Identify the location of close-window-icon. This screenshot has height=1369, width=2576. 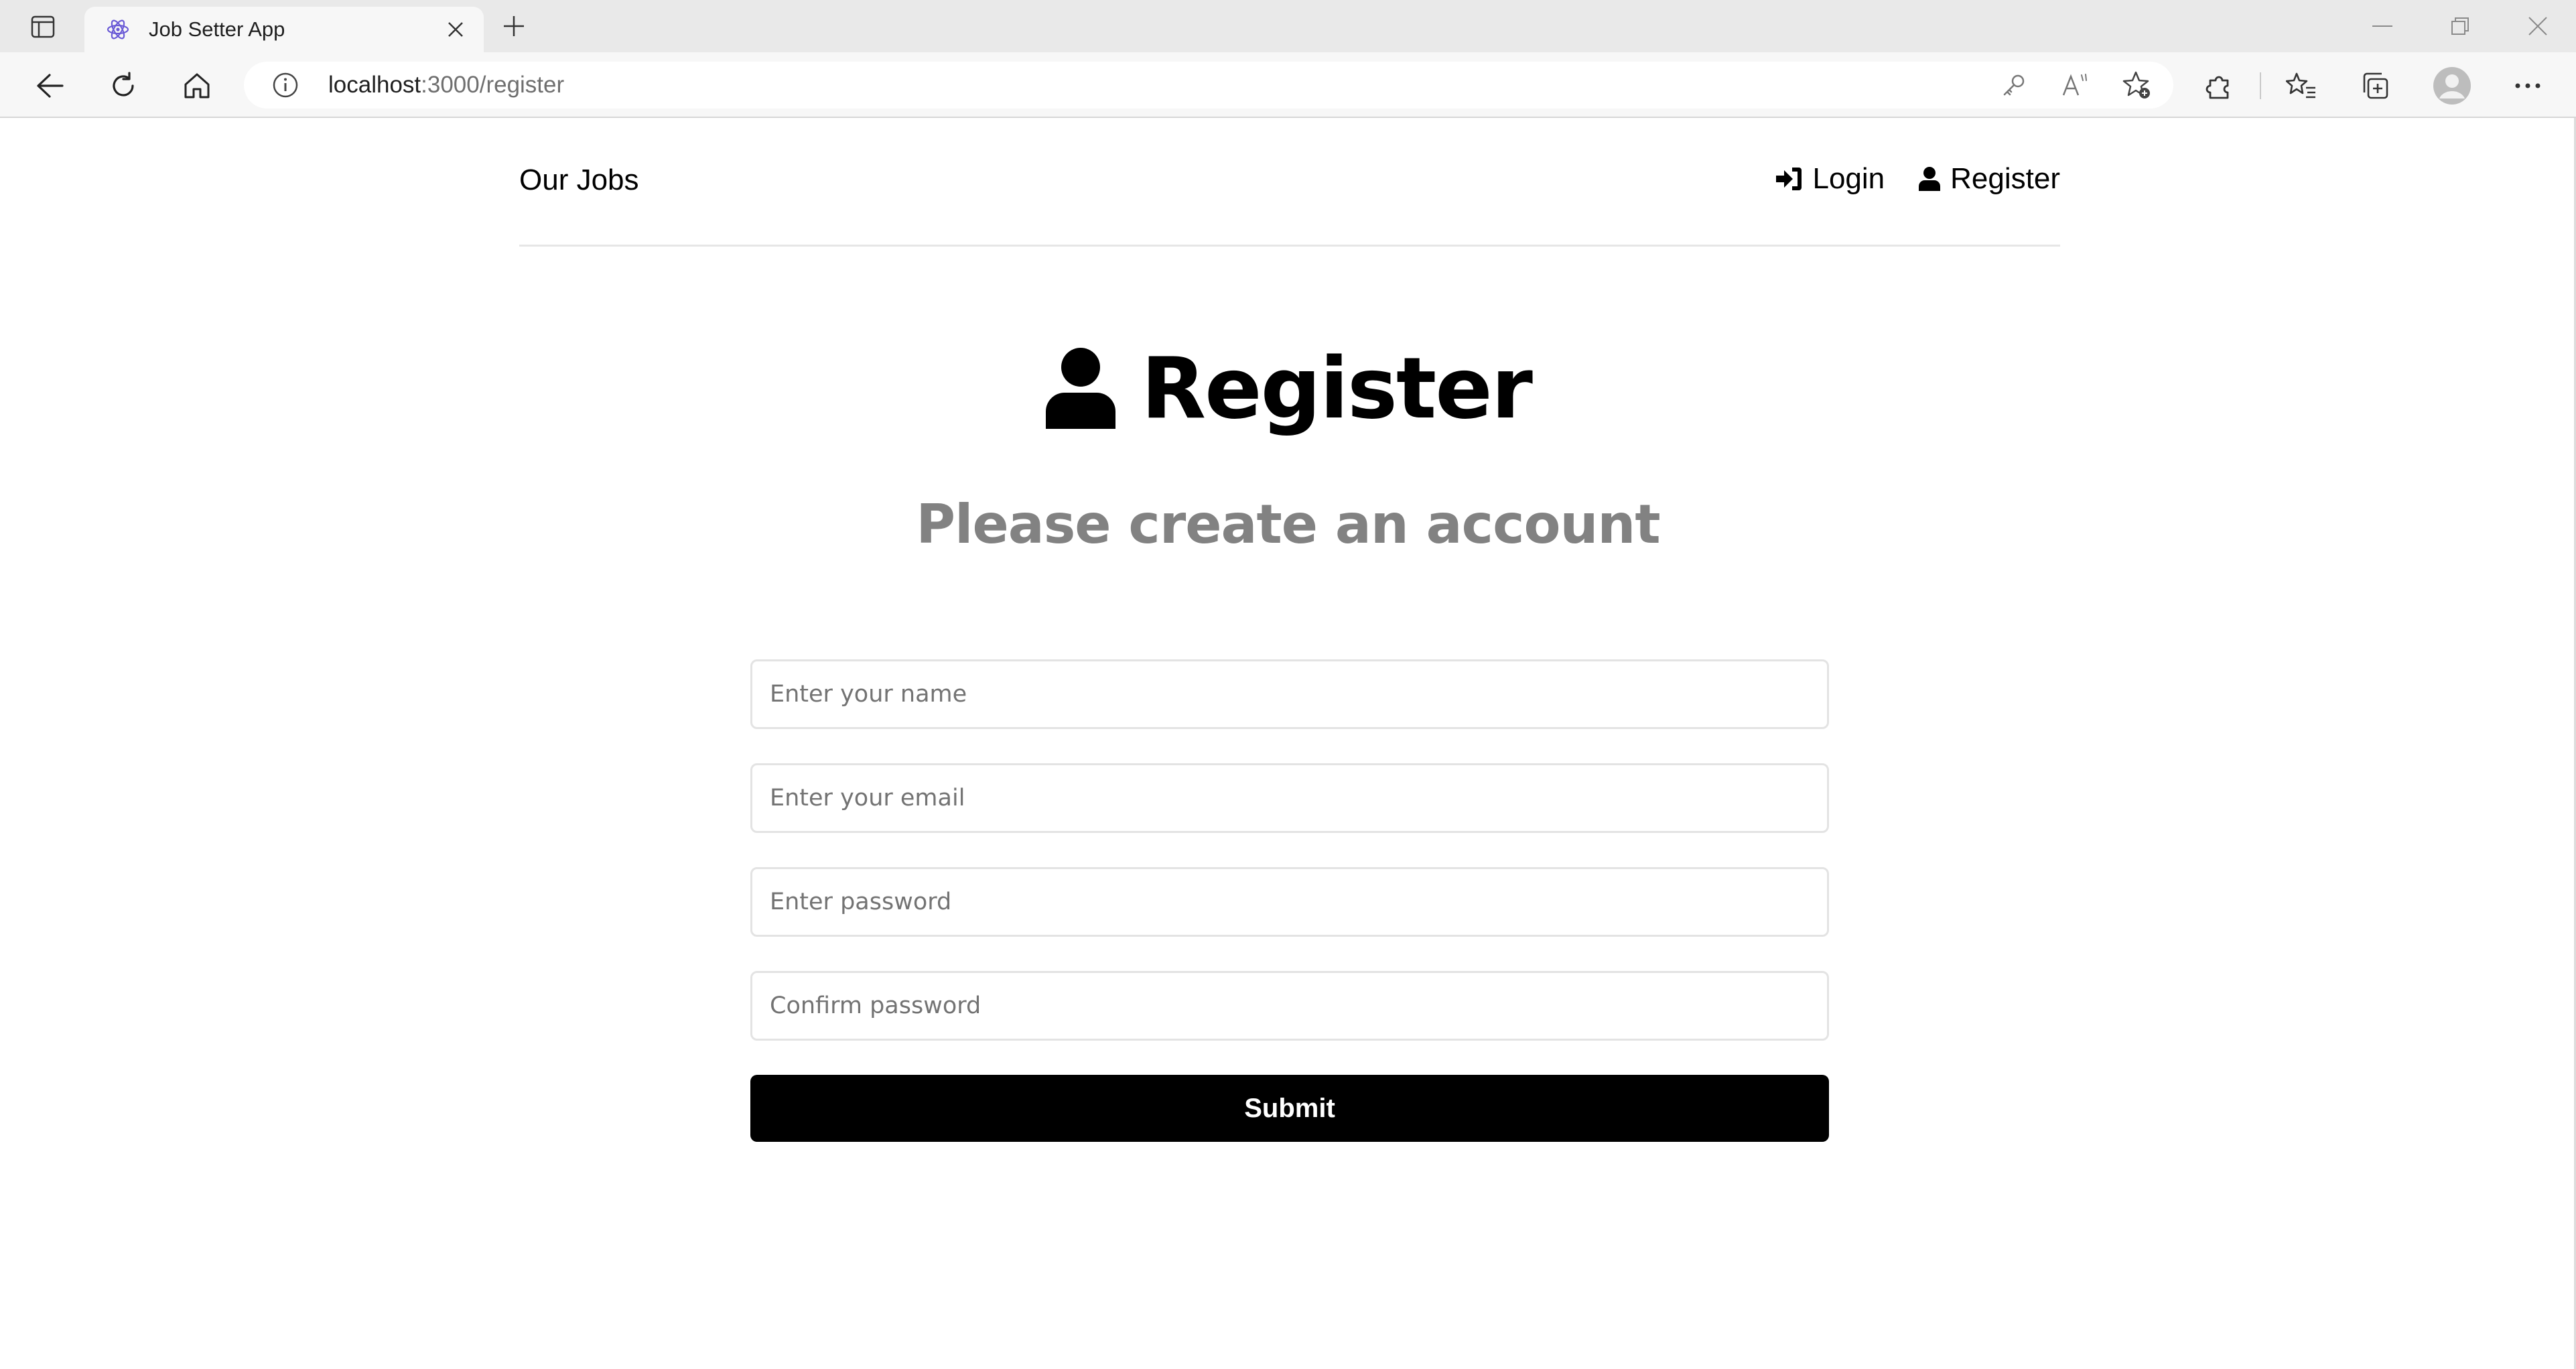
(2538, 26).